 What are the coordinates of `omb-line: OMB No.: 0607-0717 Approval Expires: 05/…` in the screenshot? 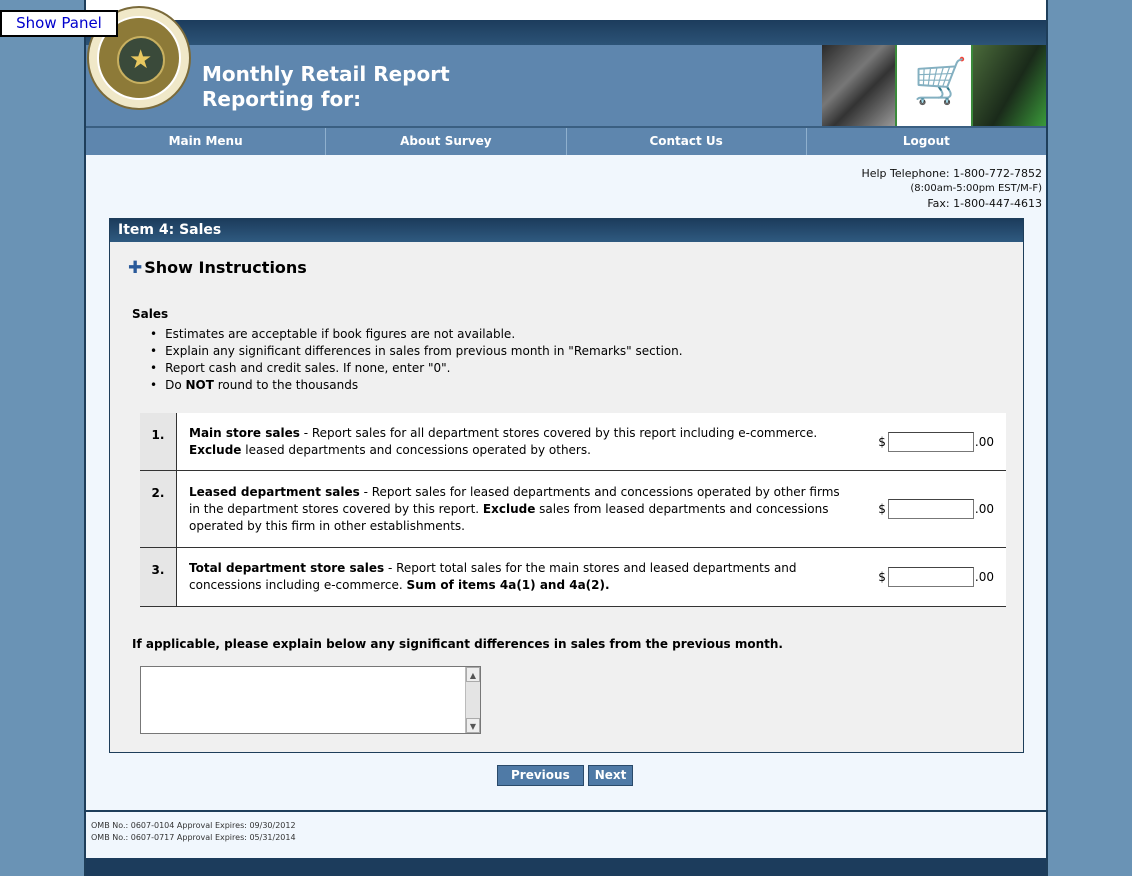 It's located at (193, 837).